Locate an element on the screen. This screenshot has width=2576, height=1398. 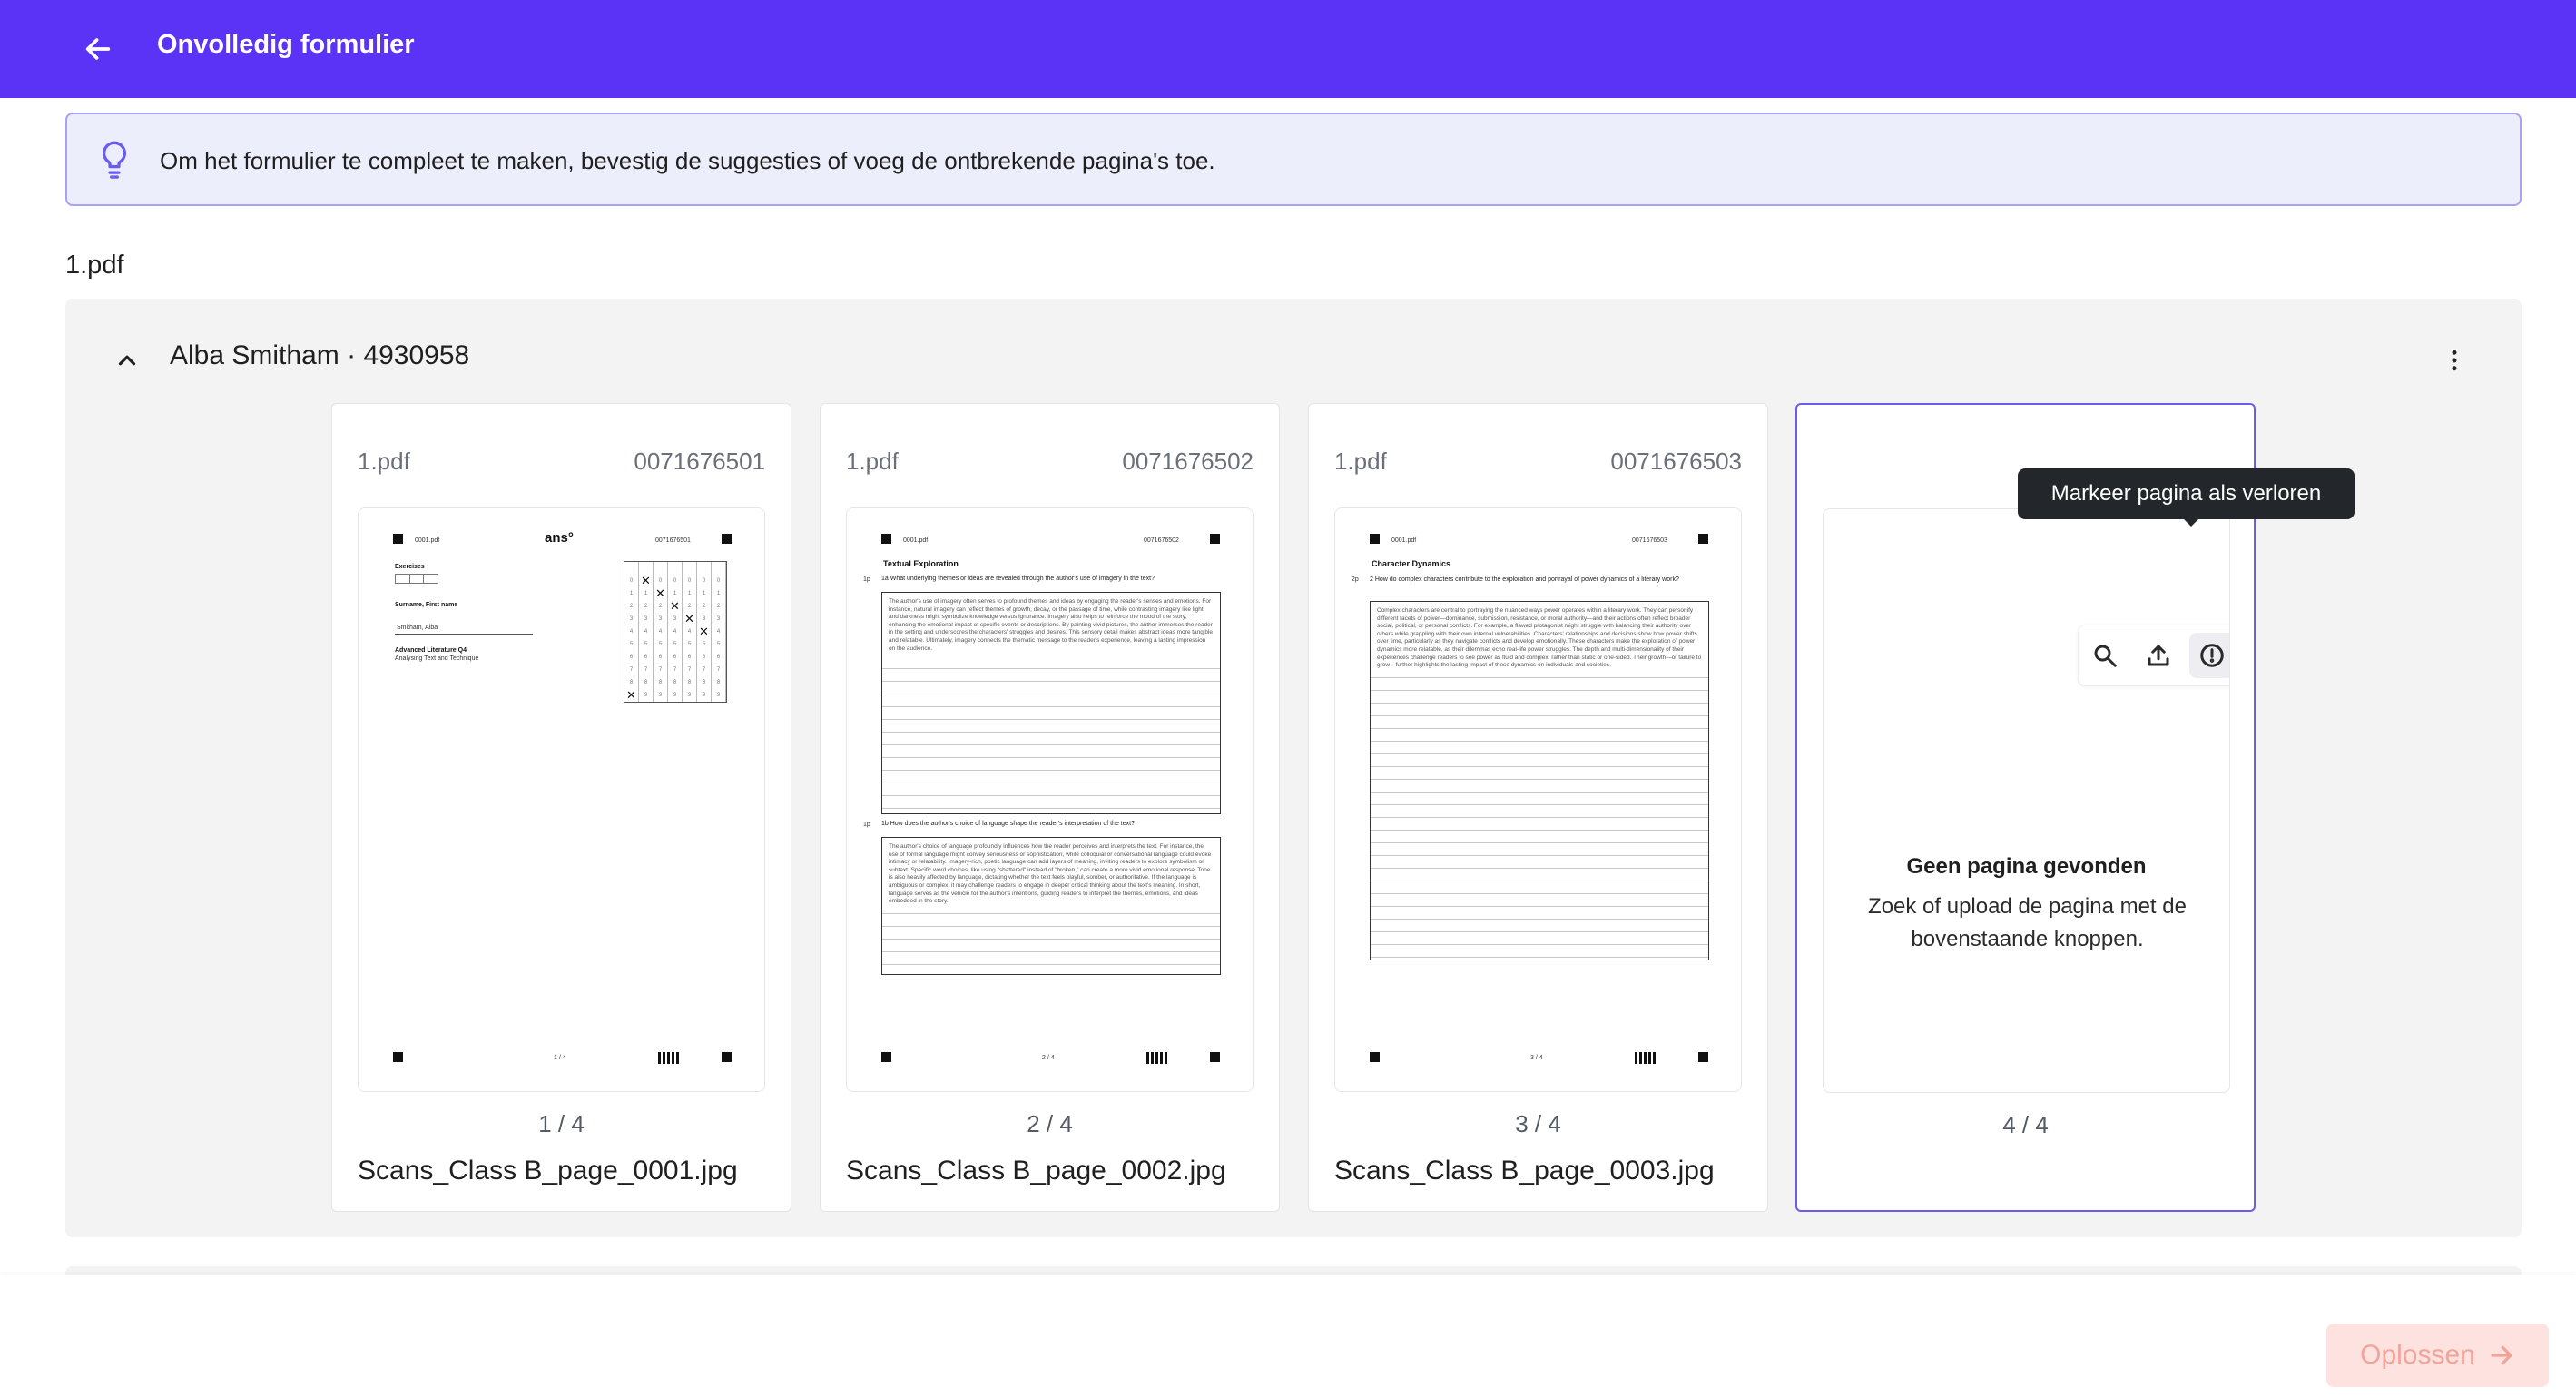
scan-q2-points: 1p is located at coordinates (866, 825).